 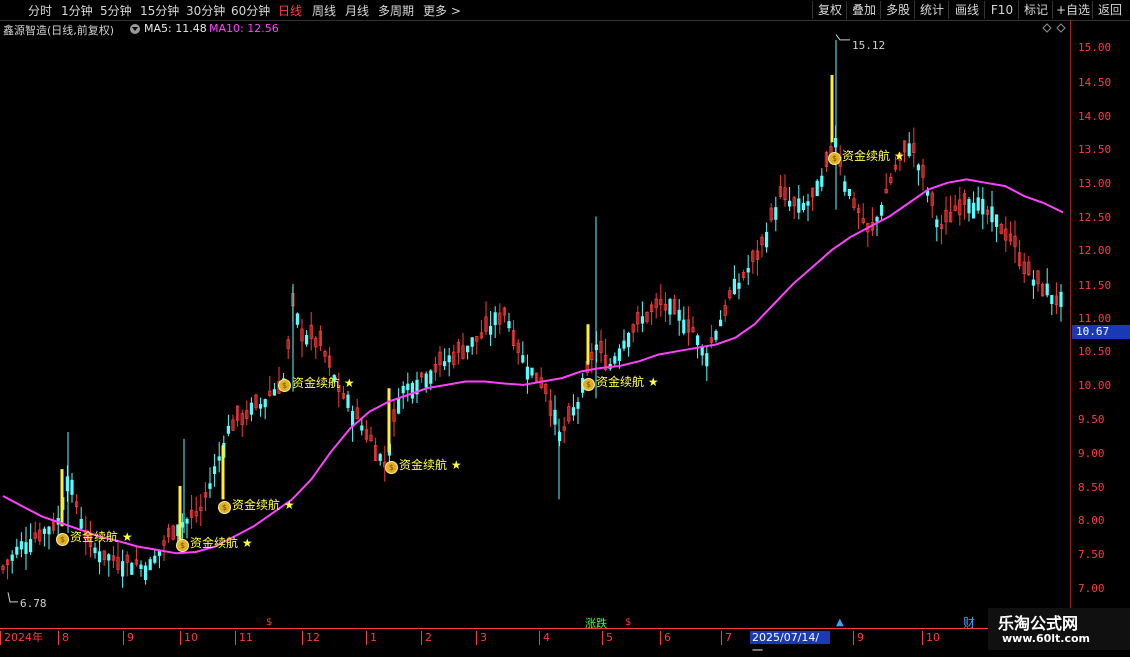 What do you see at coordinates (1095, 318) in the screenshot?
I see `price-tick: 11.00` at bounding box center [1095, 318].